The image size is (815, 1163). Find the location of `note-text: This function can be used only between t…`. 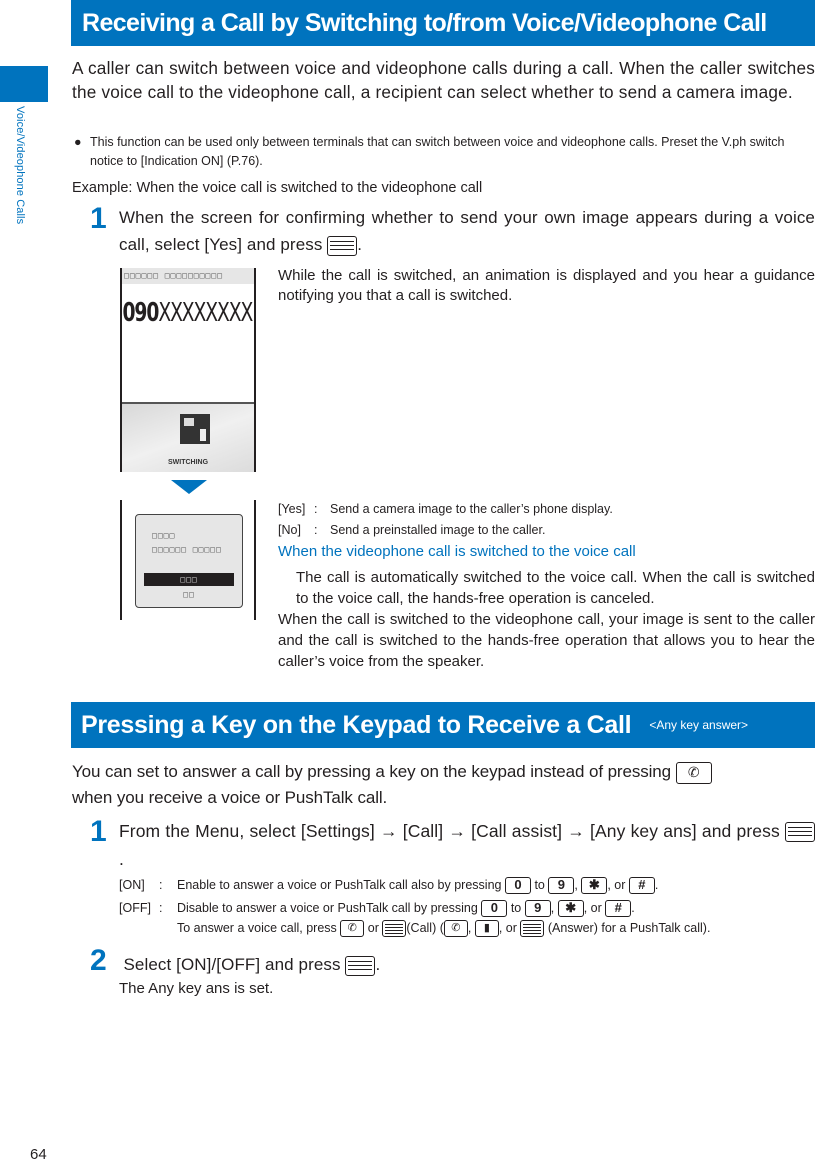

note-text: This function can be used only between t… is located at coordinates (437, 151).